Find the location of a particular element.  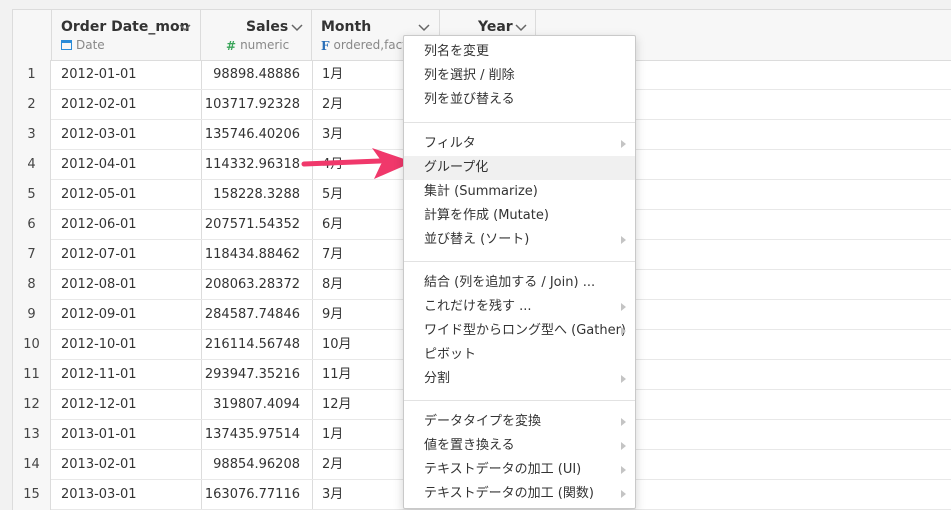

row-index: 9 is located at coordinates (32, 315).